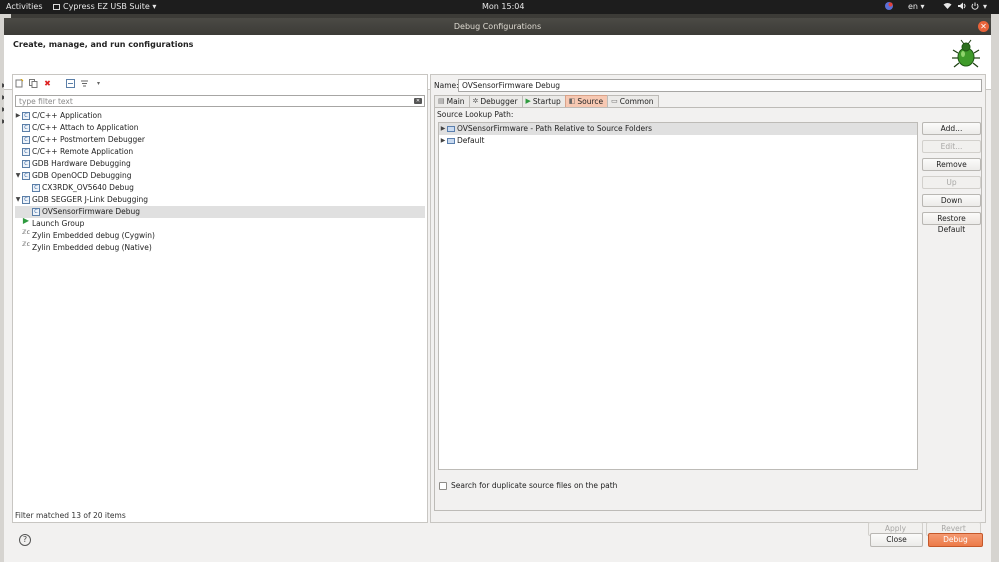 The image size is (999, 562). Describe the element at coordinates (58, 223) in the screenshot. I see `tree-item-label: Launch Group` at that location.